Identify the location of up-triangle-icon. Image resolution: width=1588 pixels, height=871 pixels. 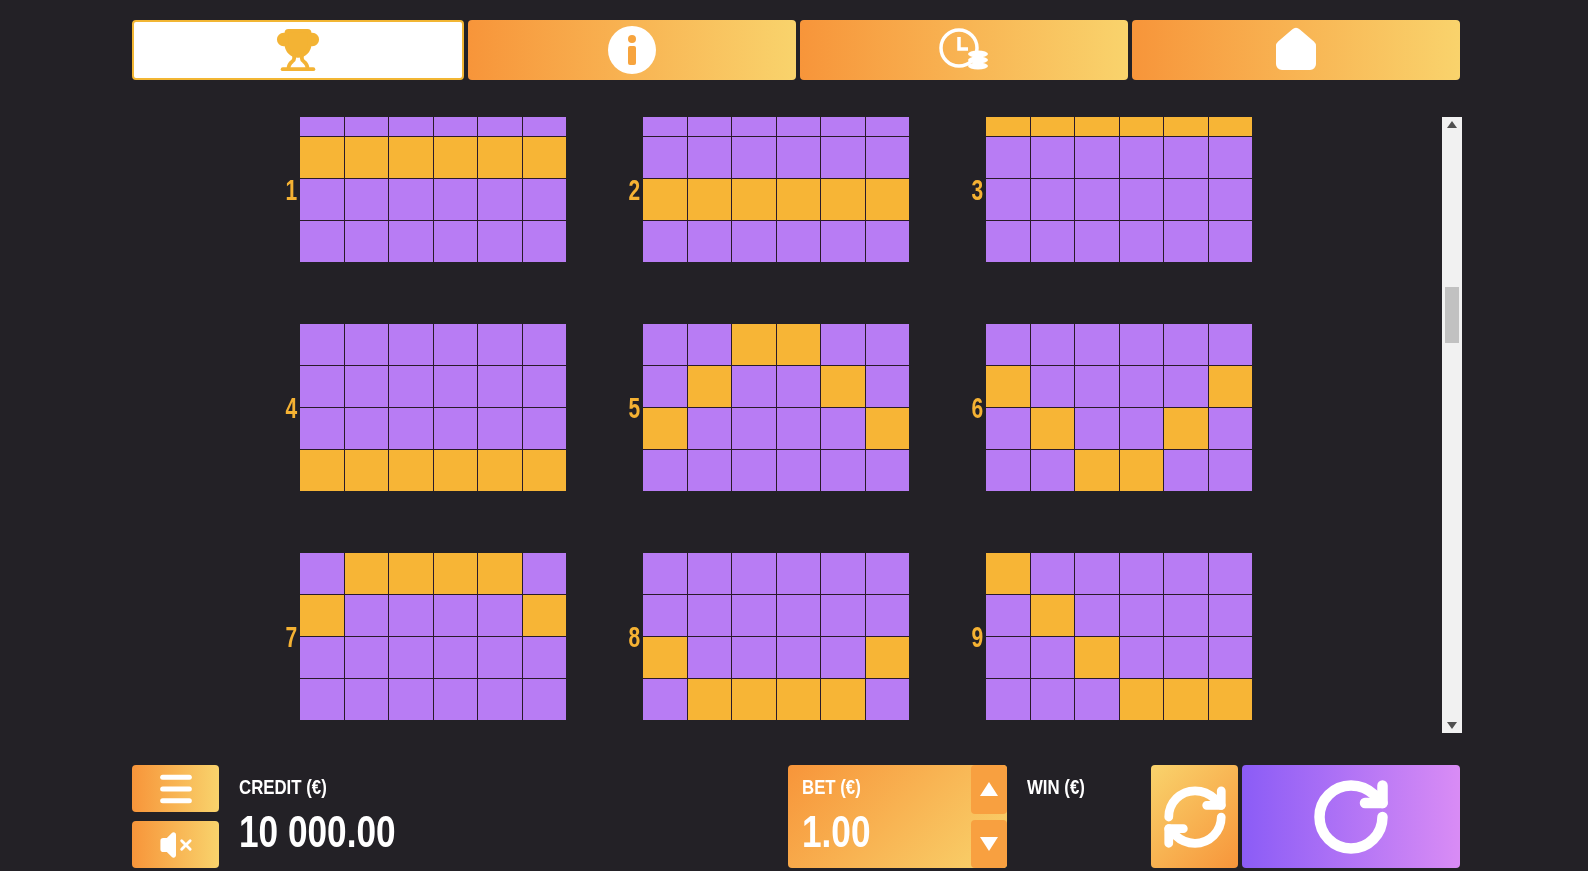
(988, 789).